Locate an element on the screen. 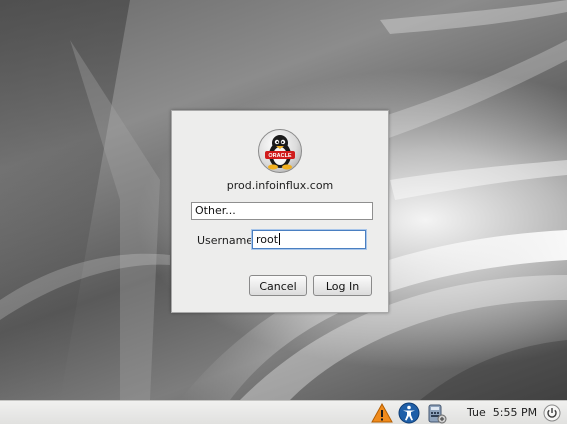  accessibility-icon is located at coordinates (409, 413).